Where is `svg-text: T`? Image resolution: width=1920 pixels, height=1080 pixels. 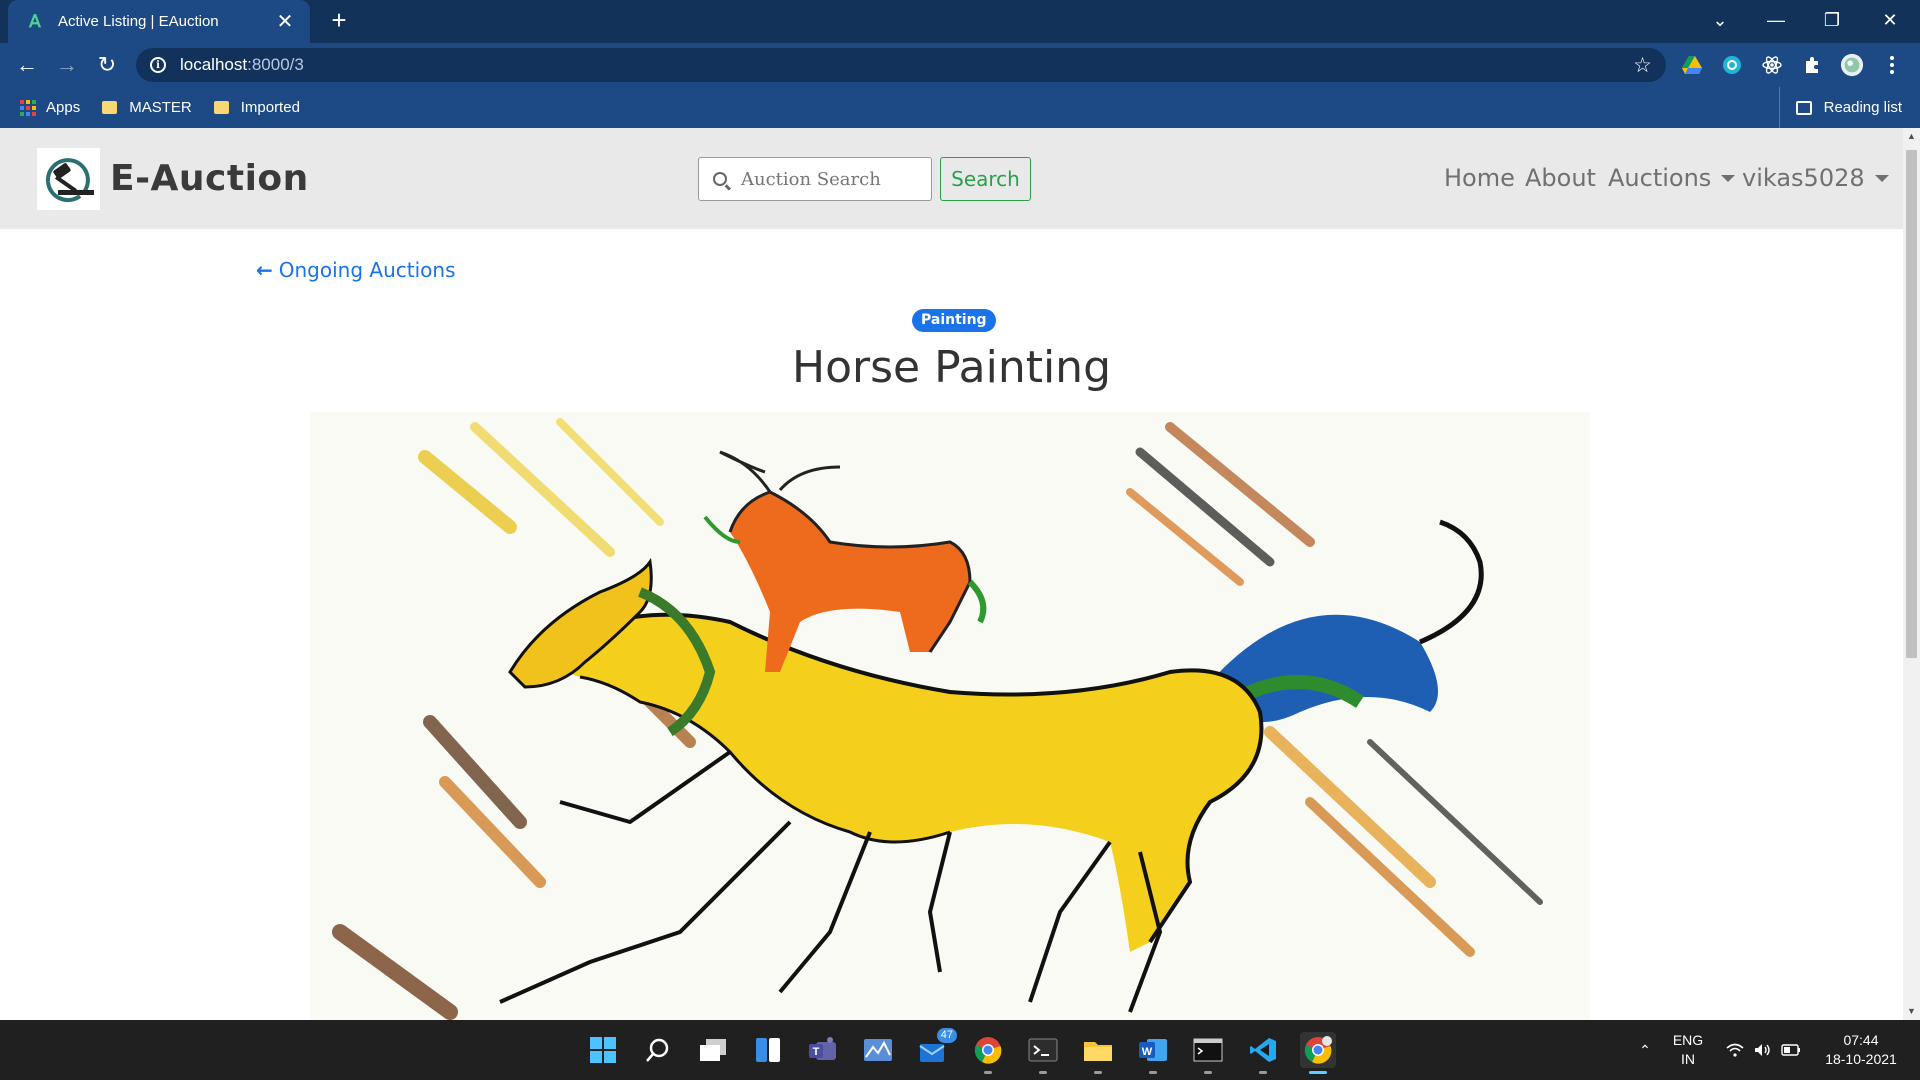 svg-text: T is located at coordinates (816, 1052).